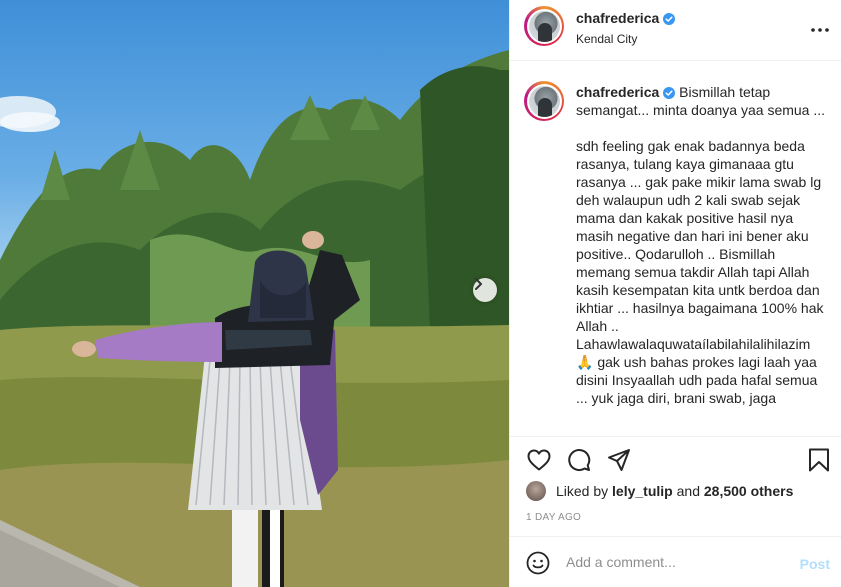 The width and height of the screenshot is (841, 587). I want to click on liked-by-user-link: lely_tulip, so click(642, 491).